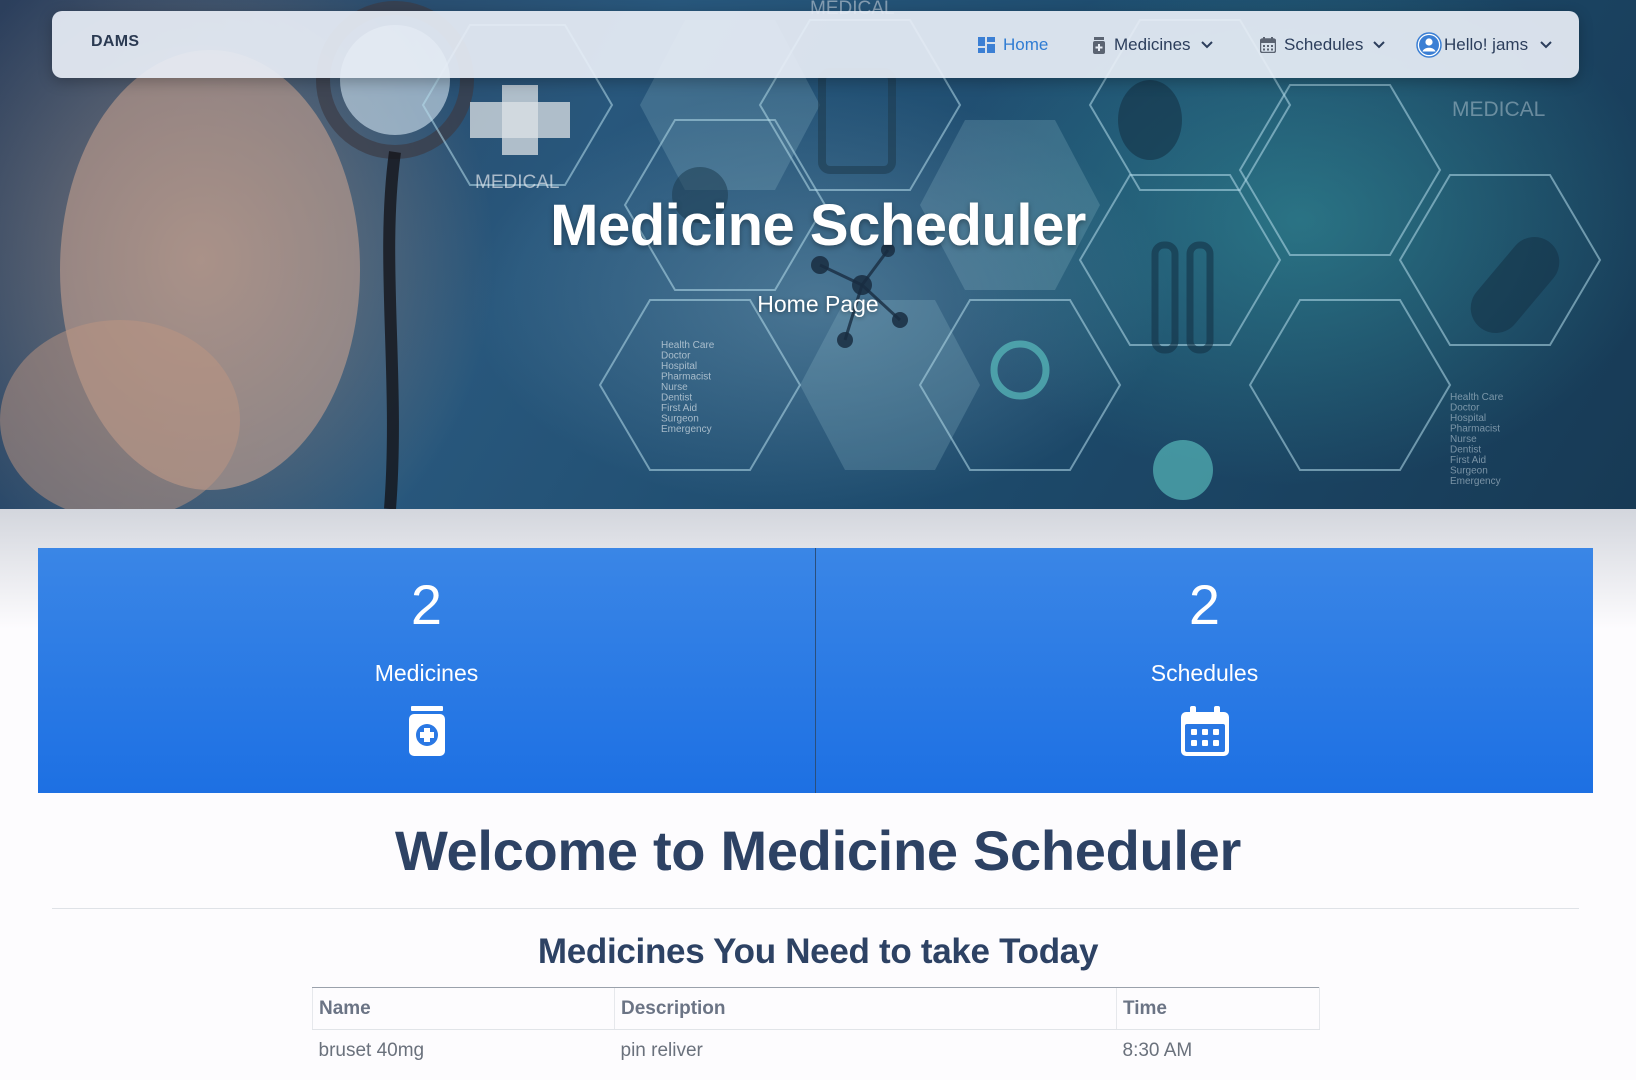 The width and height of the screenshot is (1636, 1080). I want to click on stat-label: Medicines, so click(426, 673).